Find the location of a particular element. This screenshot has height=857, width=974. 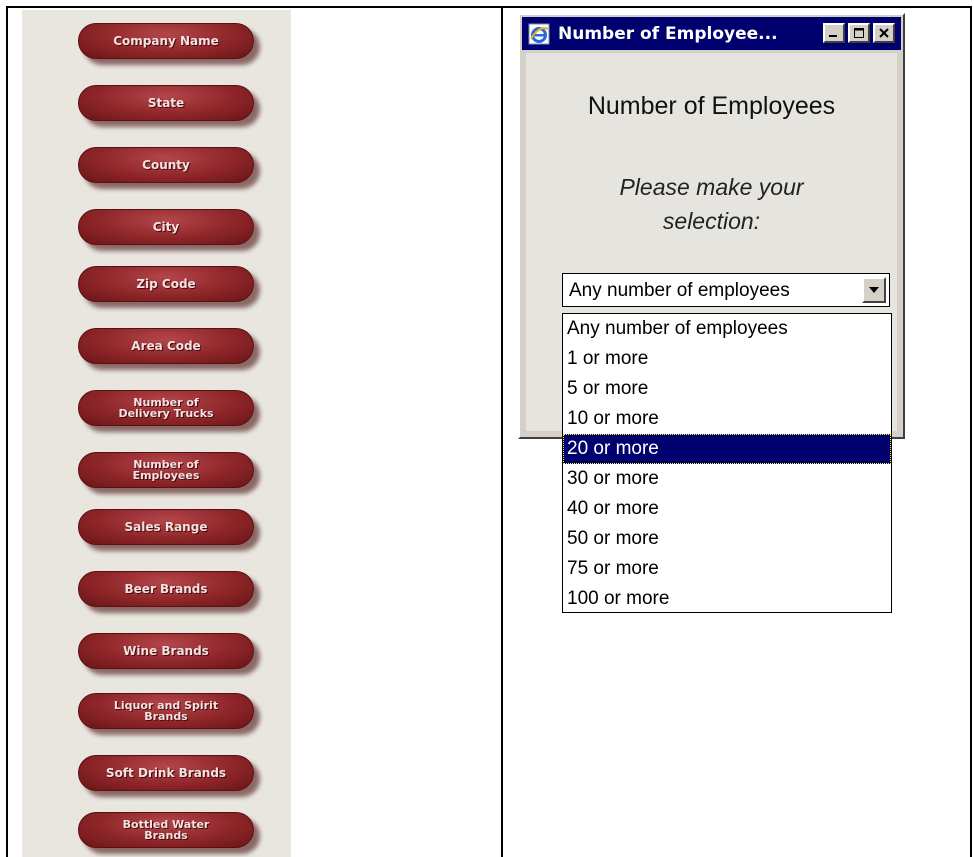

browser-icon is located at coordinates (539, 33).